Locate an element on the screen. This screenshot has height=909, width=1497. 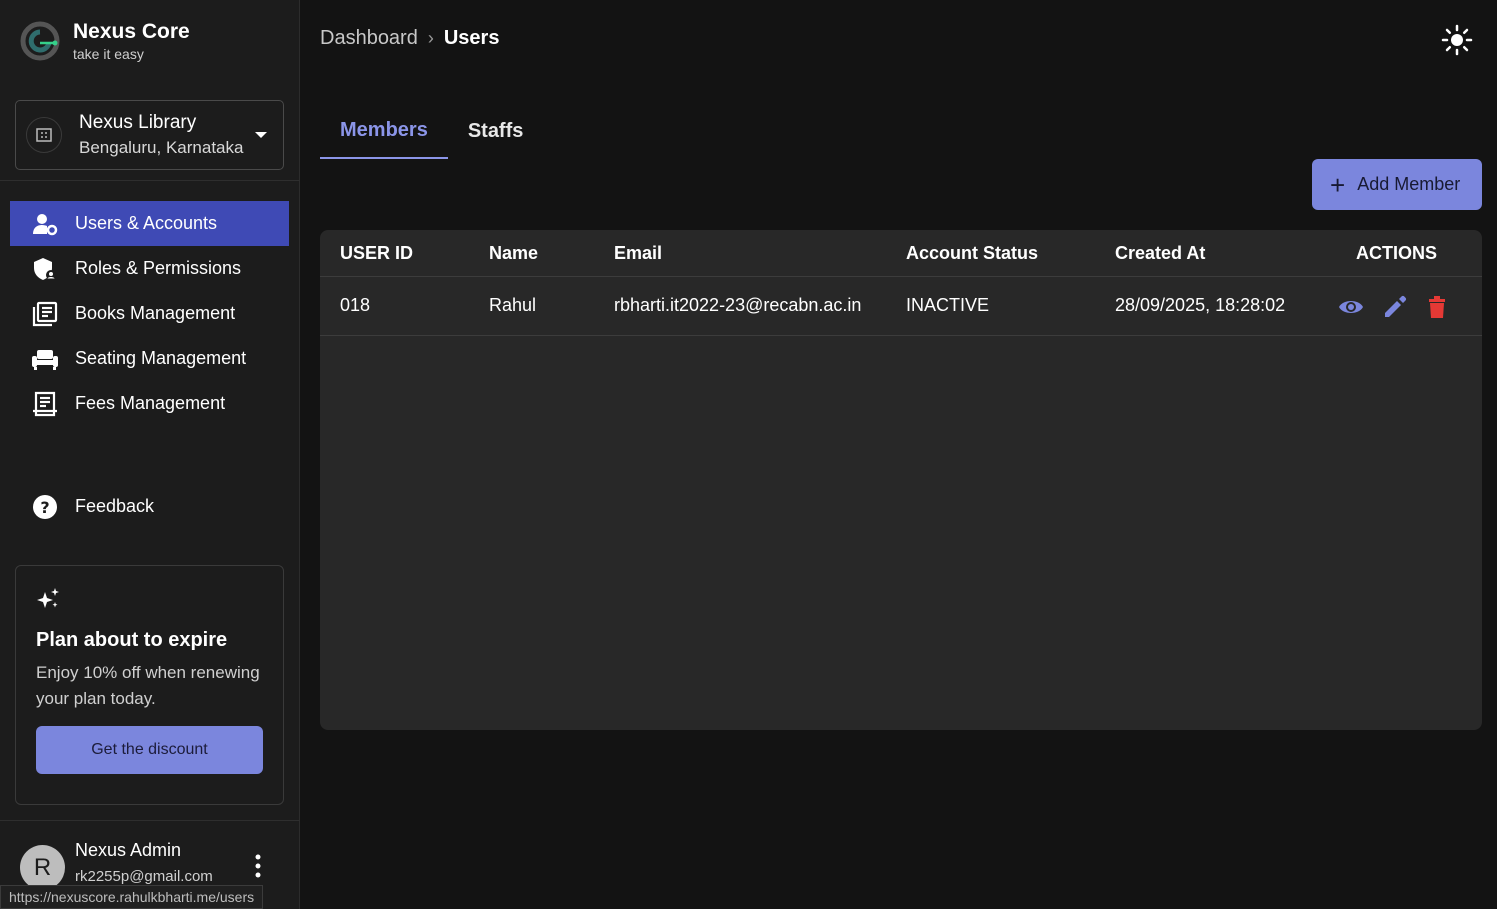
sidebar-item-label: Fees Management is located at coordinates (150, 403).